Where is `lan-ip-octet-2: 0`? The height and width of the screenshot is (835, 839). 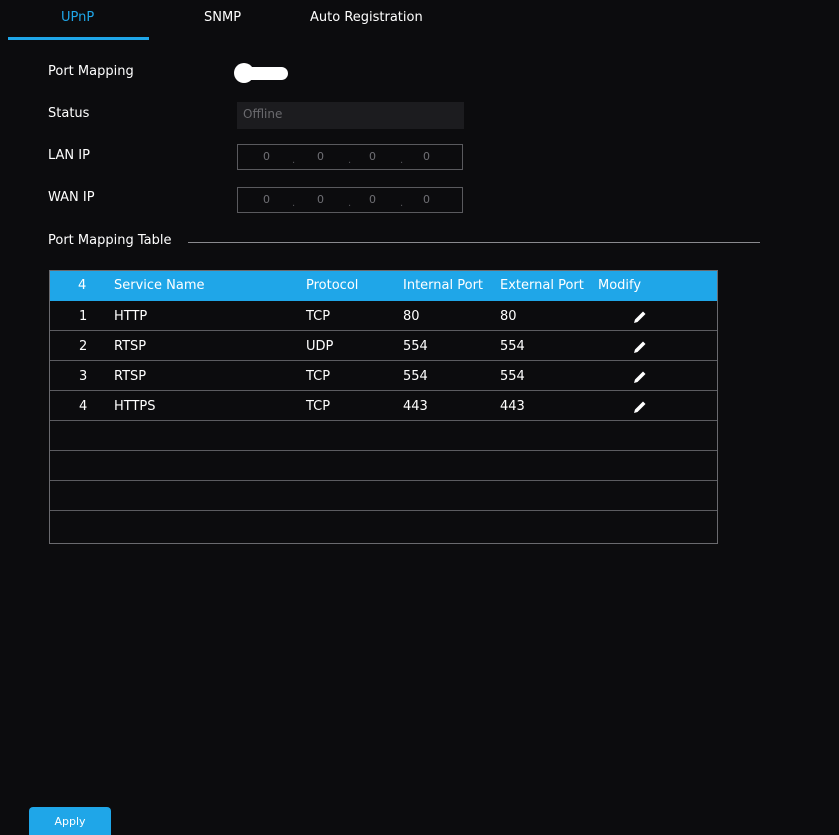
lan-ip-octet-2: 0 is located at coordinates (320, 156).